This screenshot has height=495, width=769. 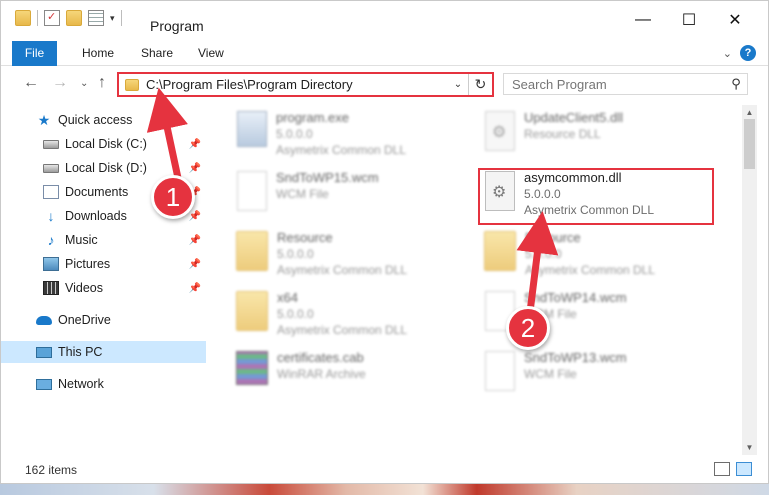 What do you see at coordinates (103, 320) in the screenshot?
I see `nav-onedrive: OneDrive` at bounding box center [103, 320].